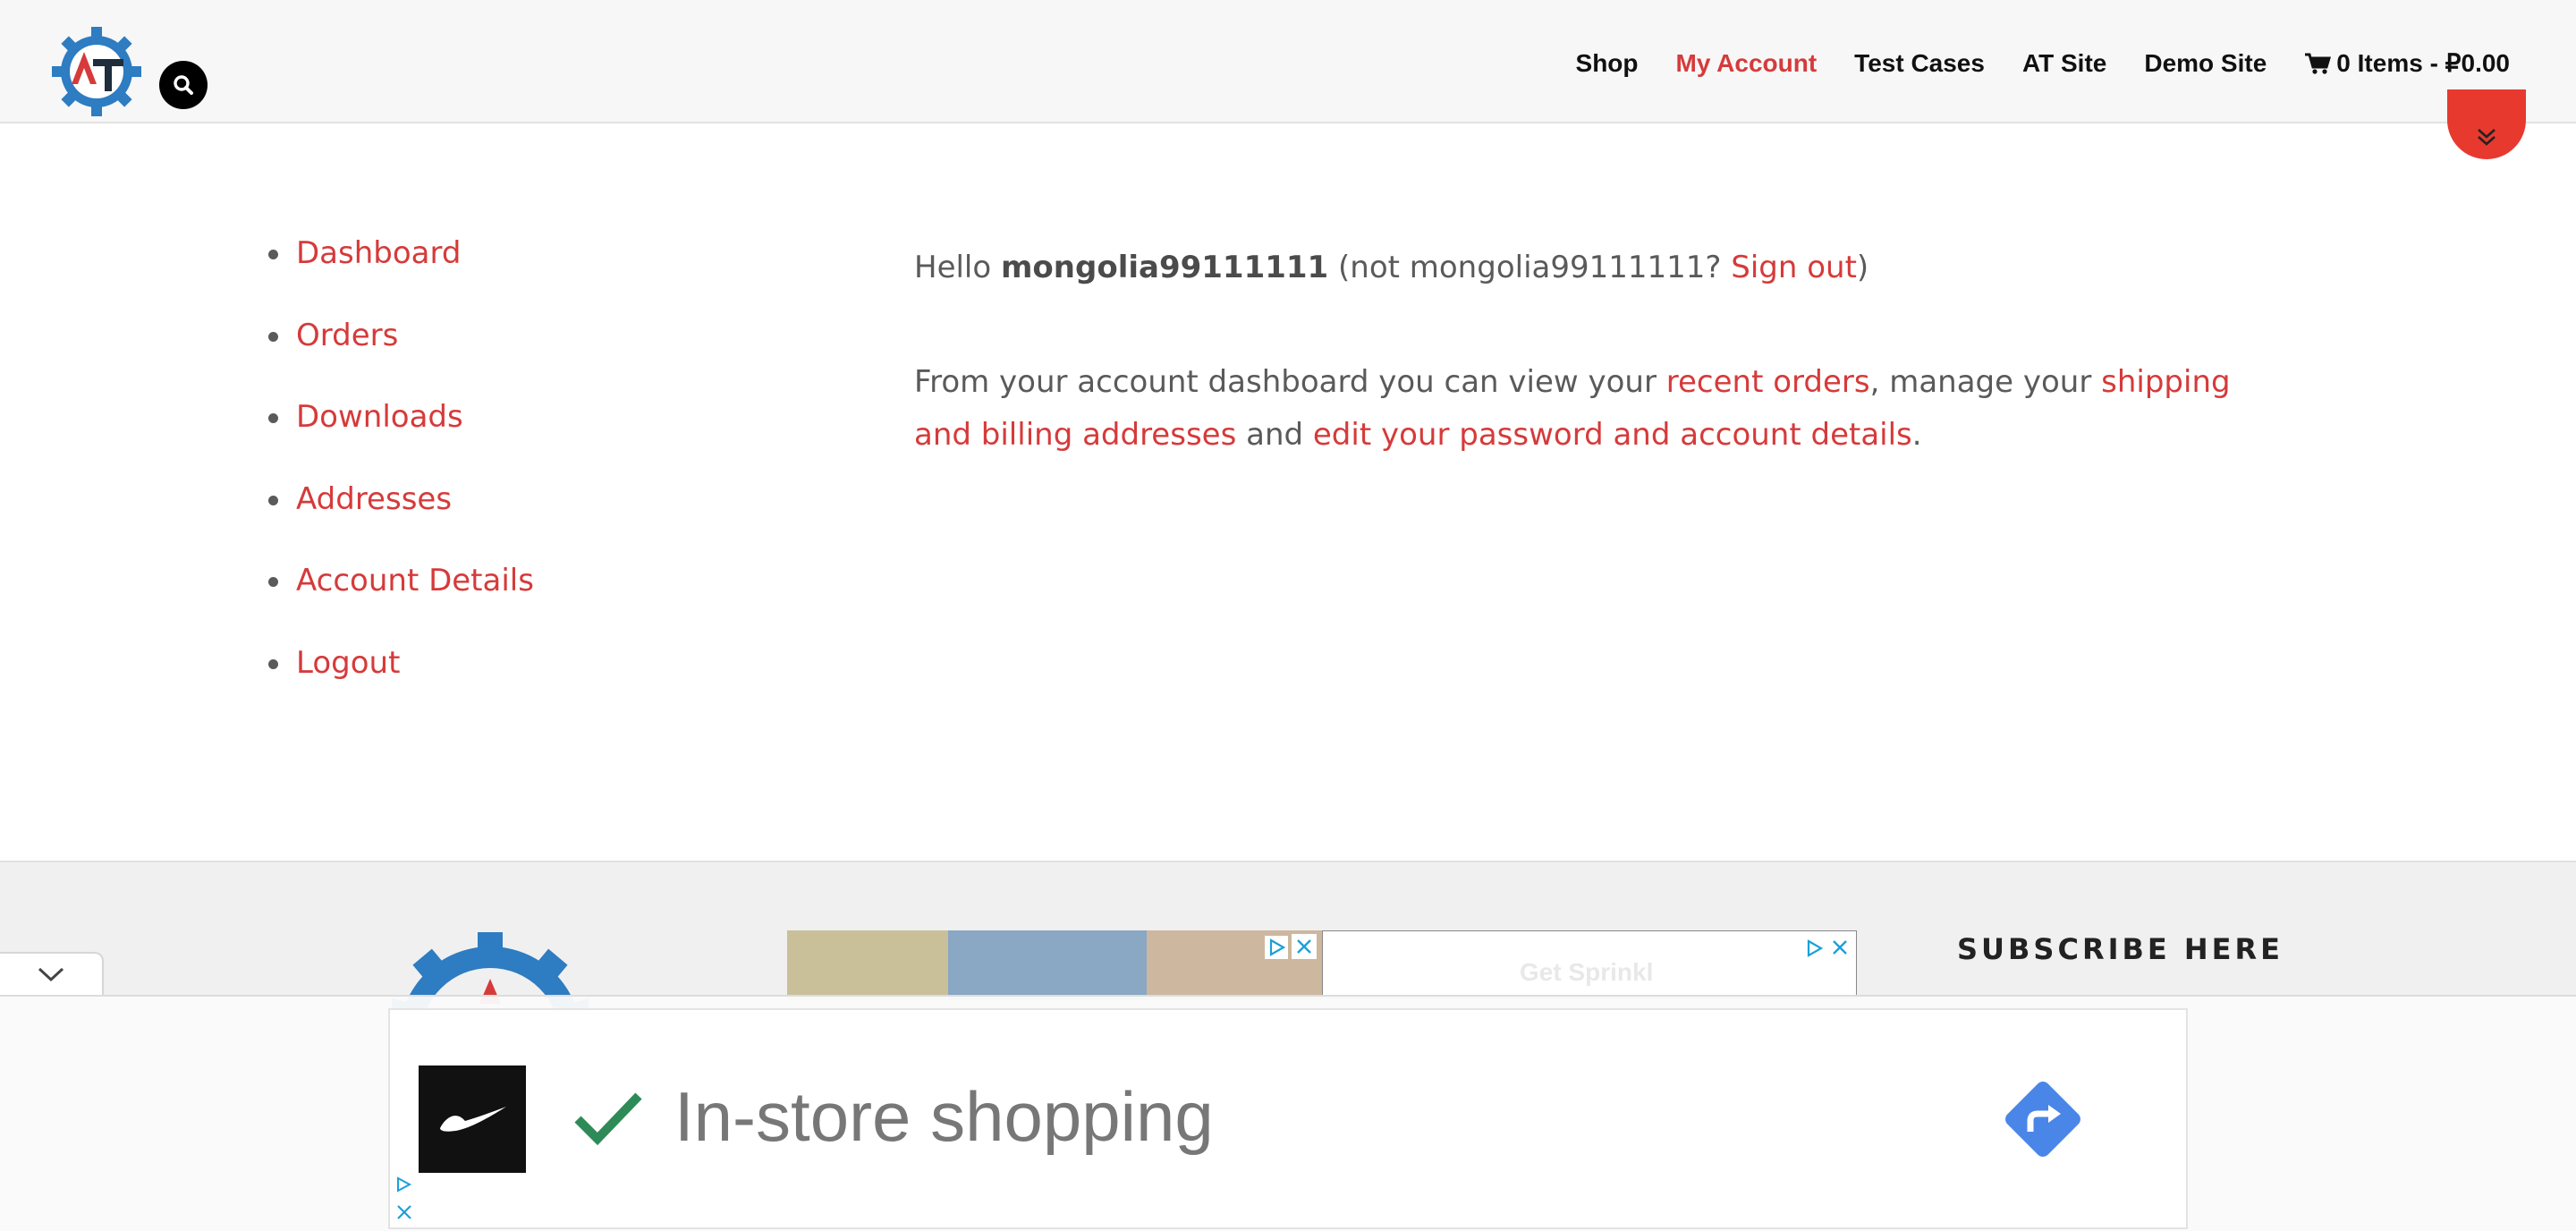 The image size is (2576, 1231). What do you see at coordinates (400, 689) in the screenshot?
I see `account-nav-item: Logout` at bounding box center [400, 689].